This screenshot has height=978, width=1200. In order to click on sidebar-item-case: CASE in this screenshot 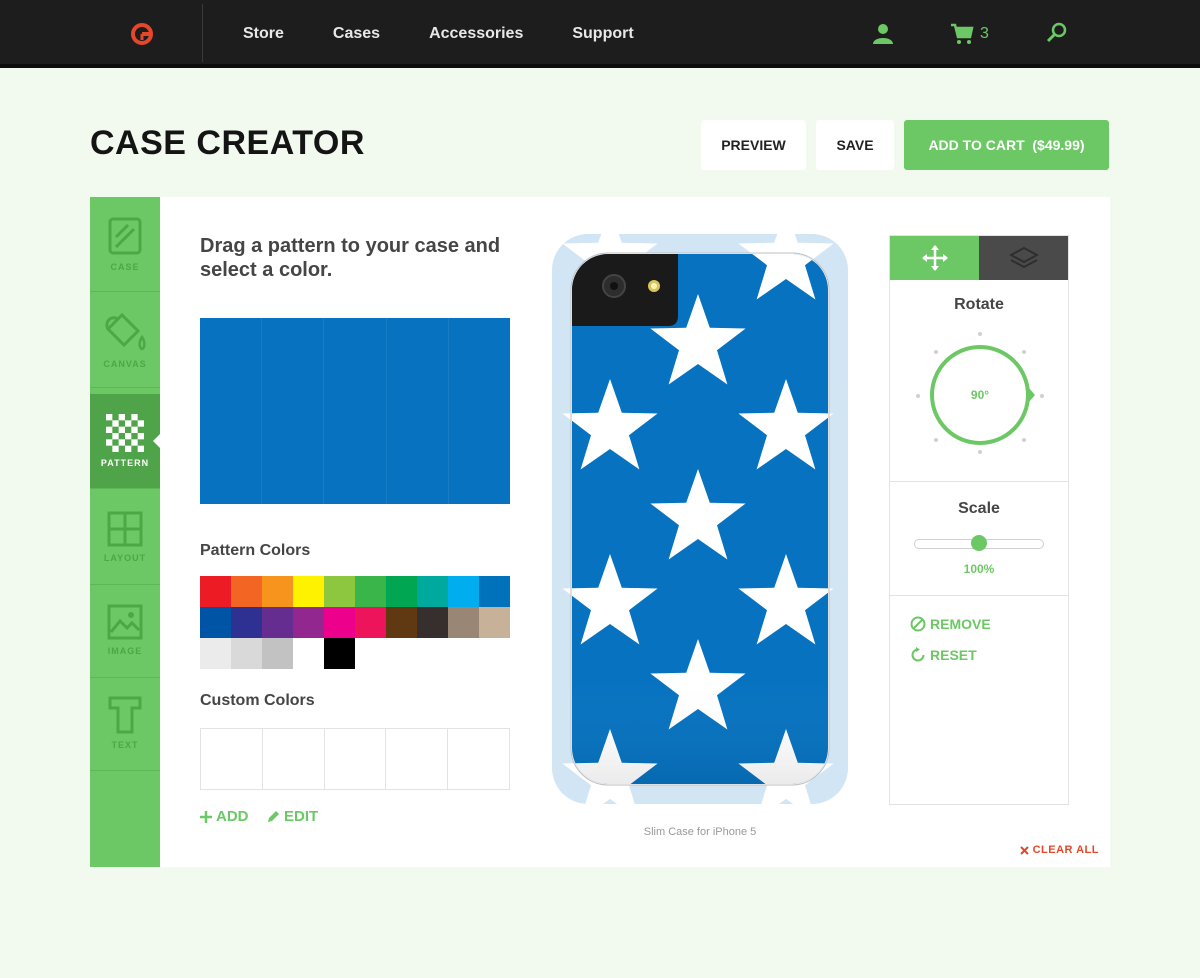, I will do `click(125, 244)`.